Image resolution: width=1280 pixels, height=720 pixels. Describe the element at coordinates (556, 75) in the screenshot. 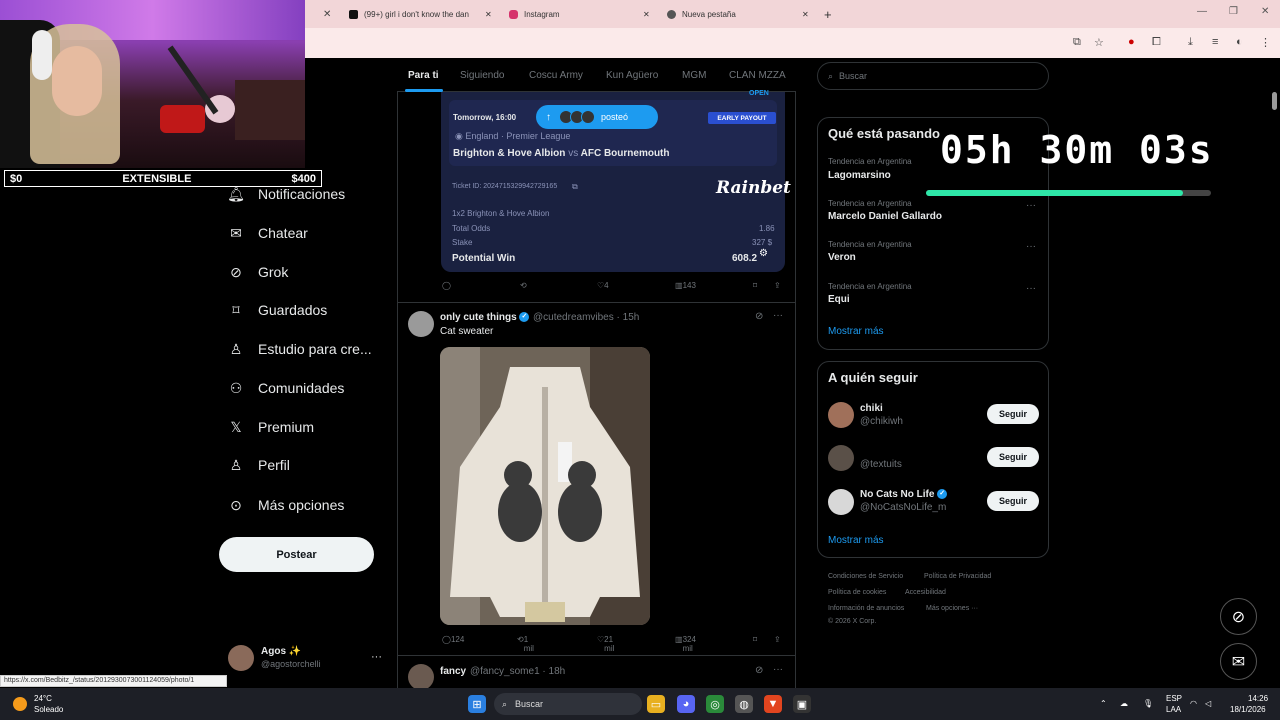

I see `tab-coscu-army: Coscu Army` at that location.